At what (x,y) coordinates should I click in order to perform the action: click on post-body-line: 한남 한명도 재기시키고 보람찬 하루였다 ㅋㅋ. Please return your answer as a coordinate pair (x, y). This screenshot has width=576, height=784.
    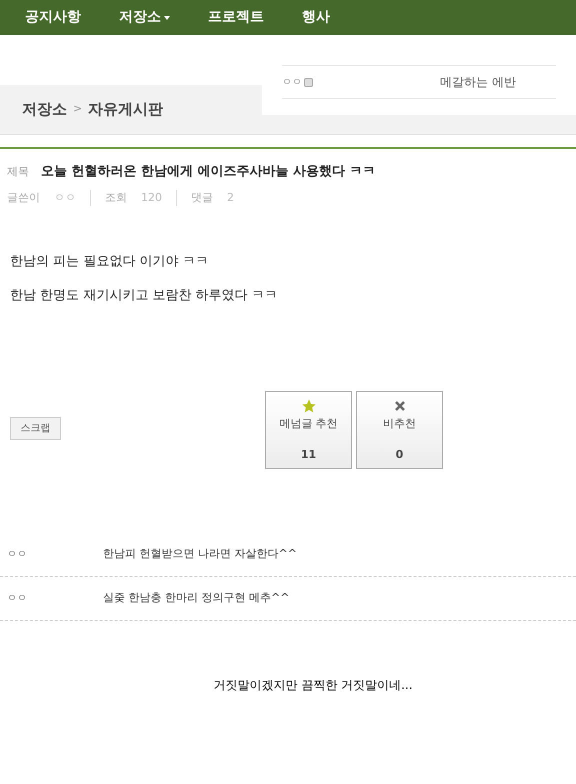
    Looking at the image, I should click on (144, 295).